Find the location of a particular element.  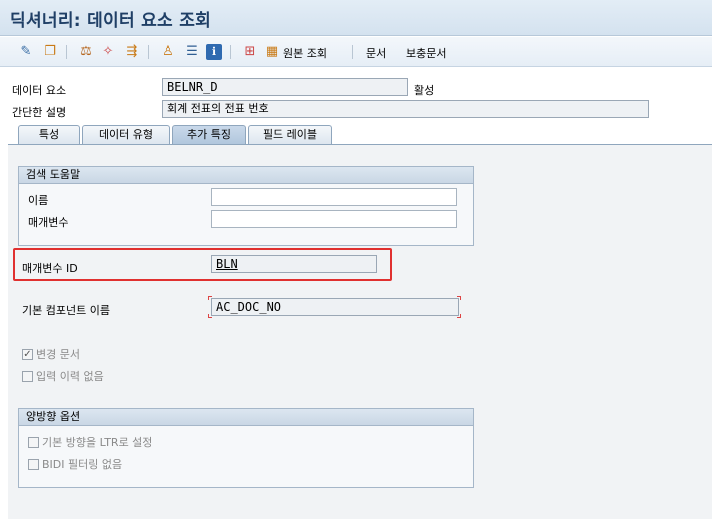

search-help-group: 검색 도움말 is located at coordinates (246, 206).